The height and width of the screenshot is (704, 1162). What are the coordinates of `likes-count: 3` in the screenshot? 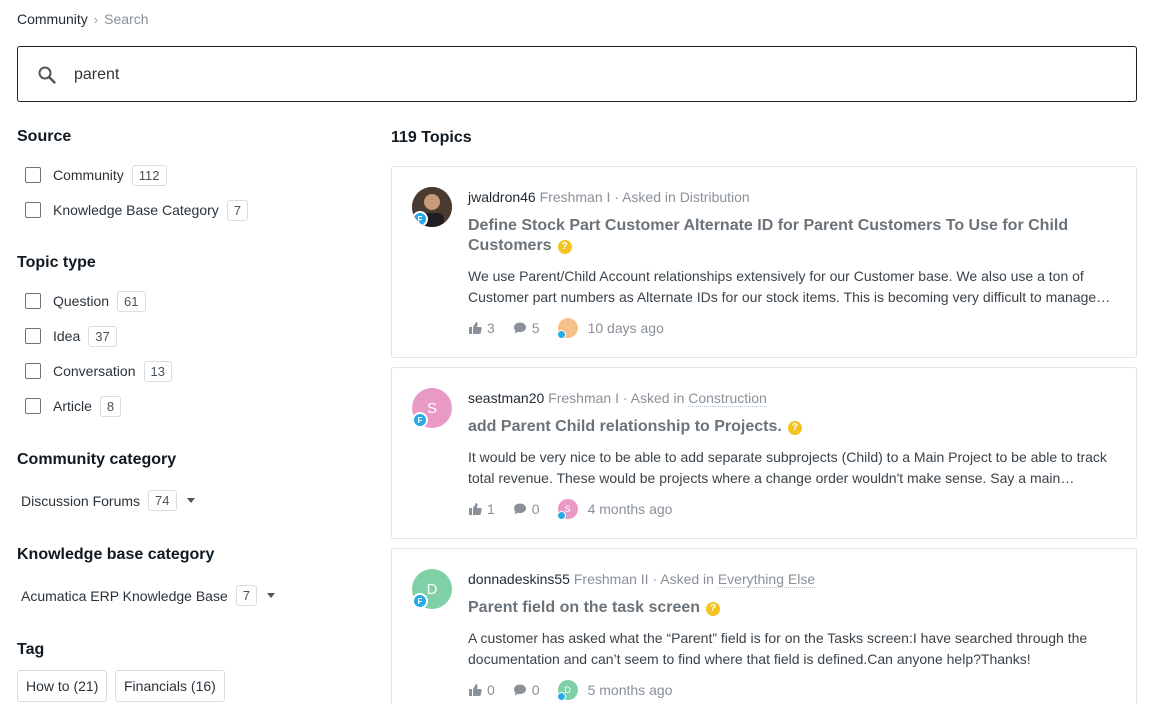 It's located at (491, 328).